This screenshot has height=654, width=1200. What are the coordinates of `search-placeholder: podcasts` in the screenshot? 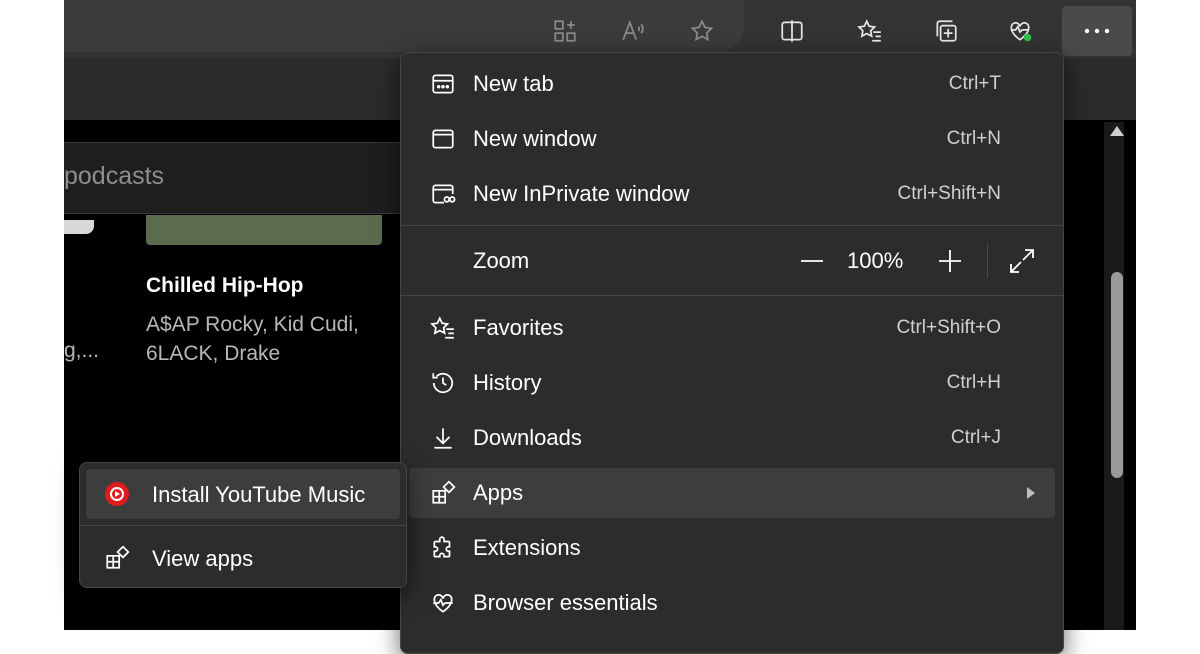 It's located at (114, 176).